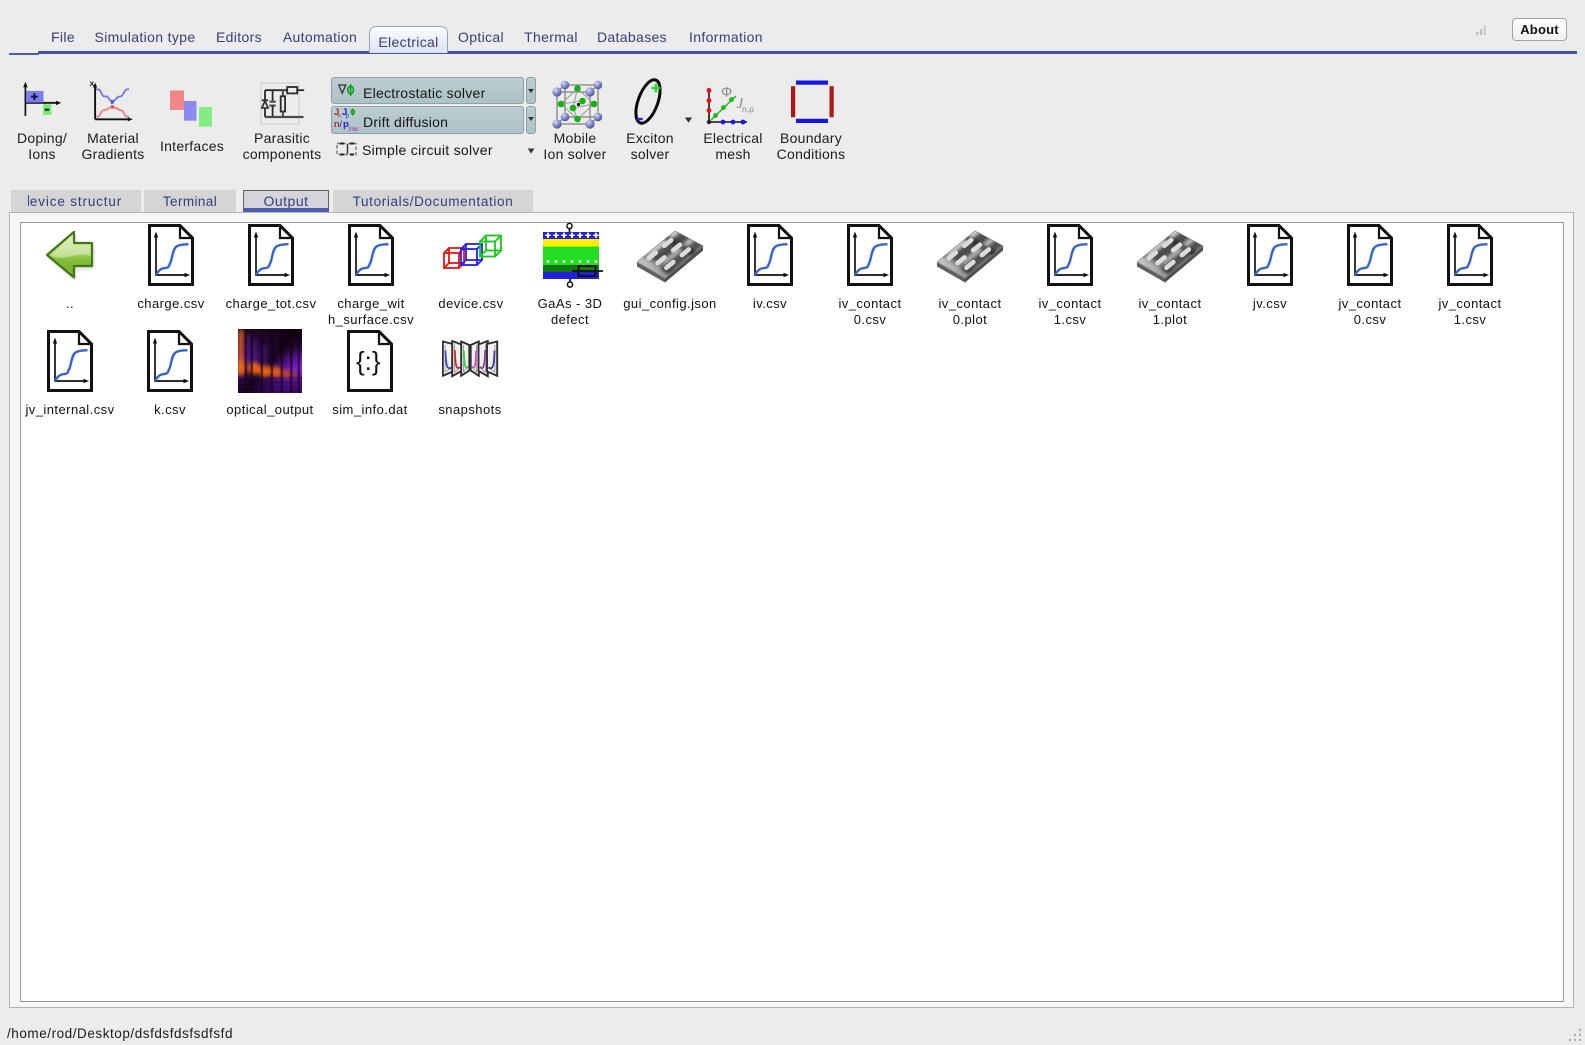  I want to click on svg-text: n,p, so click(748, 109).